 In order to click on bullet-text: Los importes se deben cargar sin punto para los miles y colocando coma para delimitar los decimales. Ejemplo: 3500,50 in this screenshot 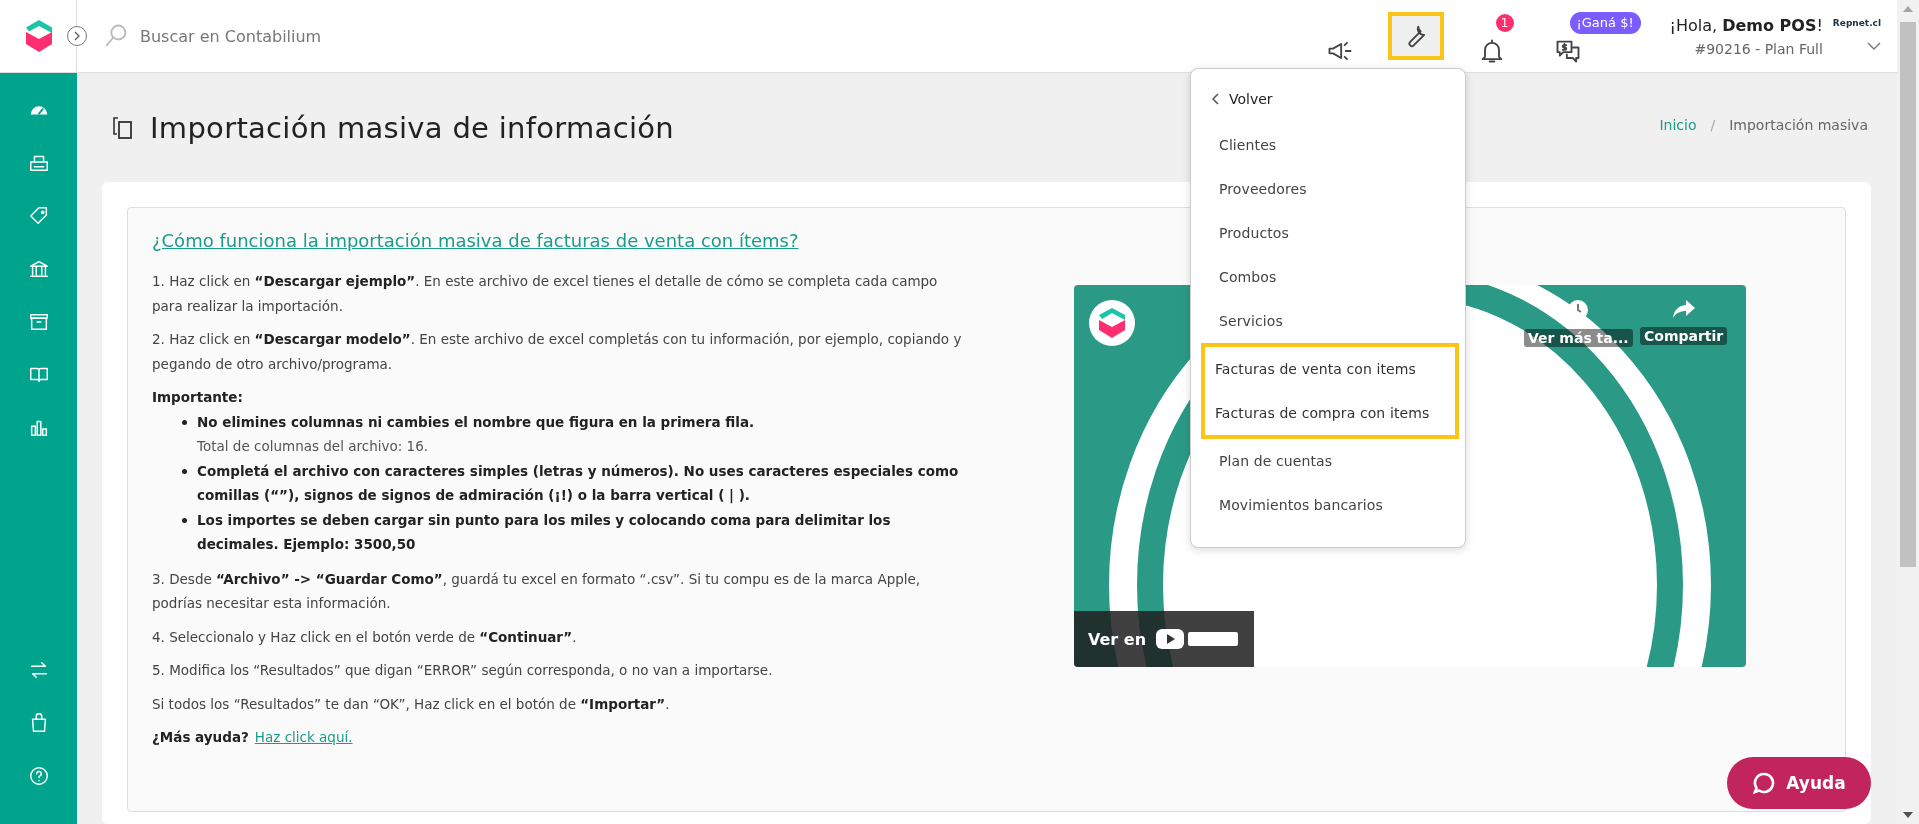, I will do `click(544, 532)`.